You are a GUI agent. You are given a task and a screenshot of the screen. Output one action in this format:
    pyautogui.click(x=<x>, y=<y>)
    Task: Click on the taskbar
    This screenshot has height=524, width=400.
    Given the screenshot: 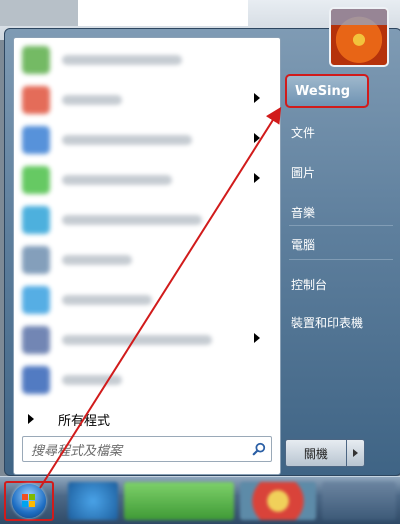 What is the action you would take?
    pyautogui.click(x=200, y=500)
    